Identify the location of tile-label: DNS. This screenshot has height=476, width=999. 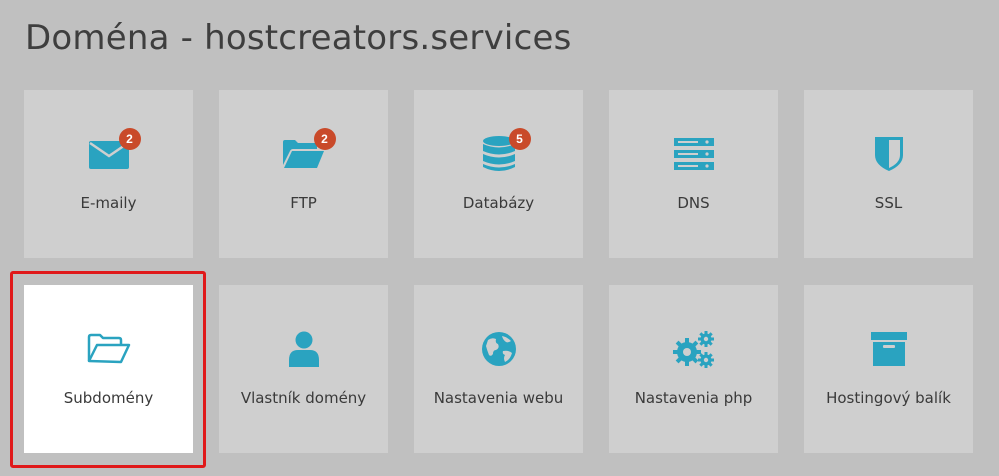
(693, 203).